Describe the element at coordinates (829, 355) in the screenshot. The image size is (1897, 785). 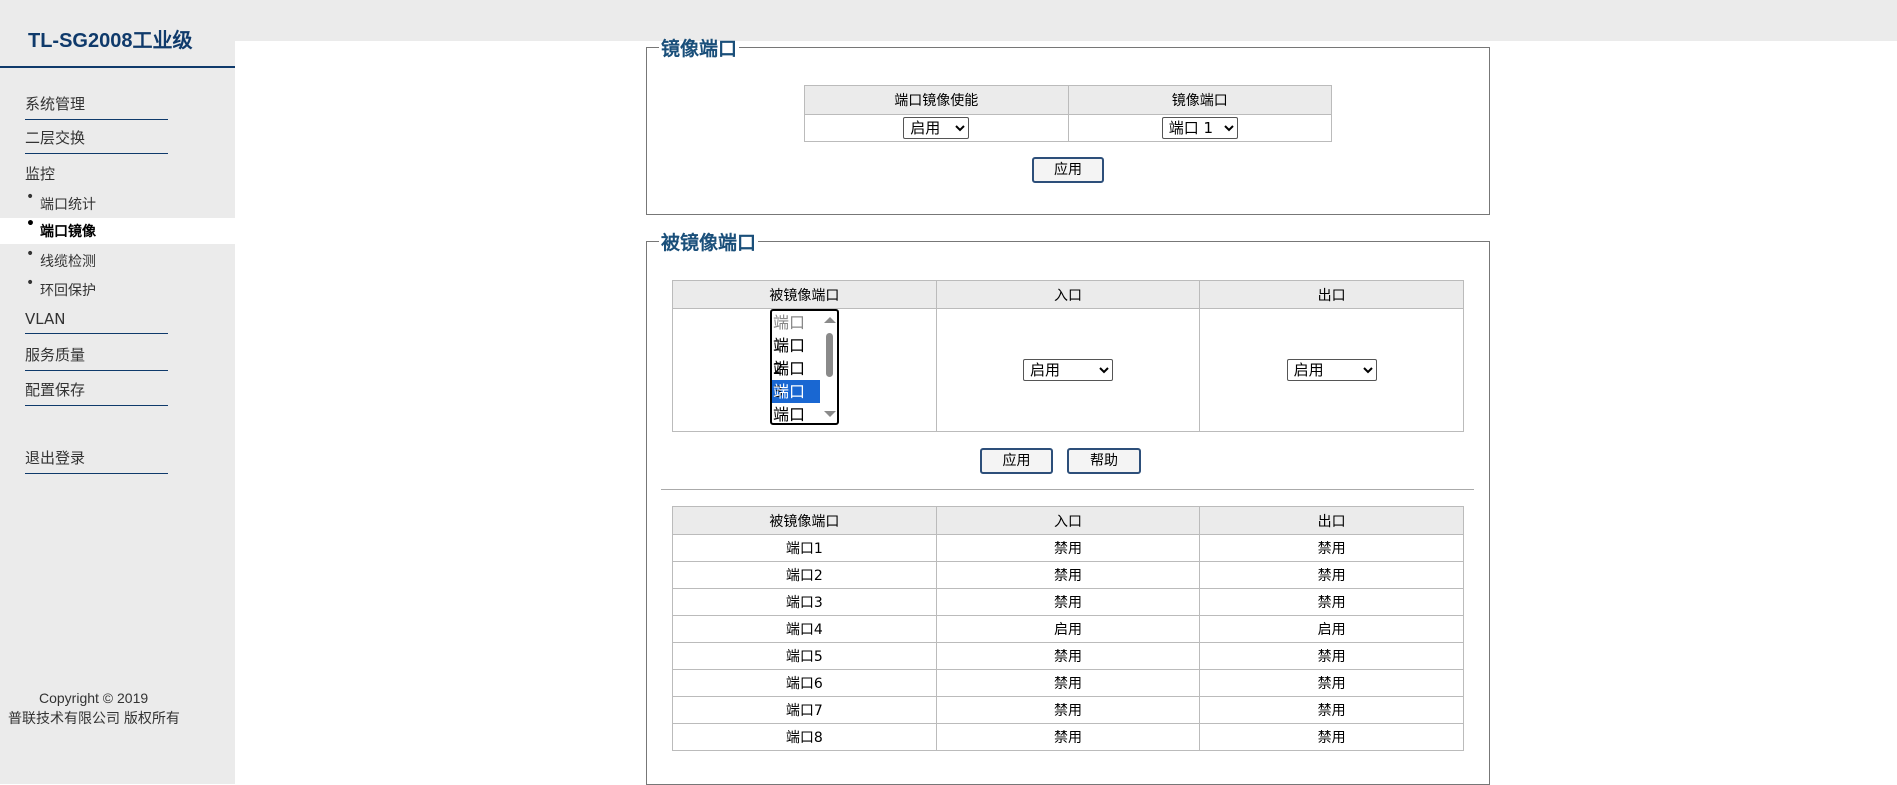
I see `scroll-thumb` at that location.